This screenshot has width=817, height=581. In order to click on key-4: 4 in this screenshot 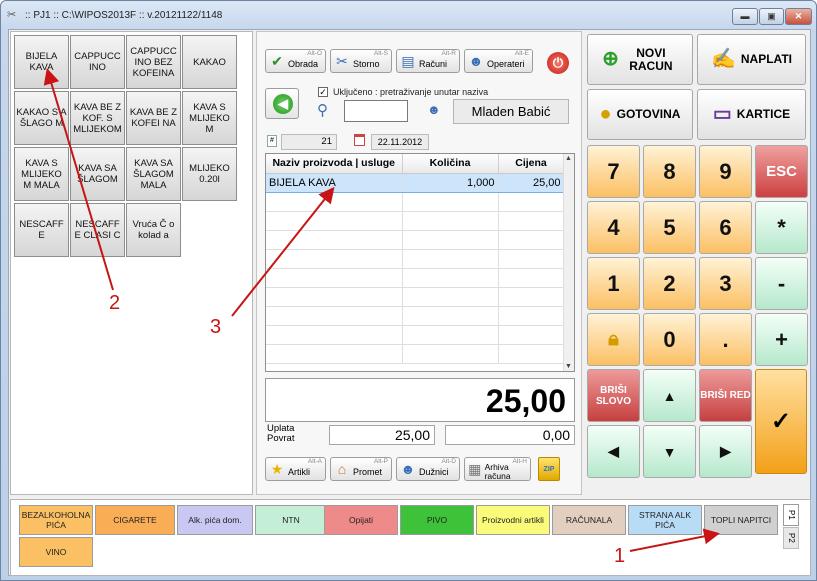, I will do `click(613, 227)`.